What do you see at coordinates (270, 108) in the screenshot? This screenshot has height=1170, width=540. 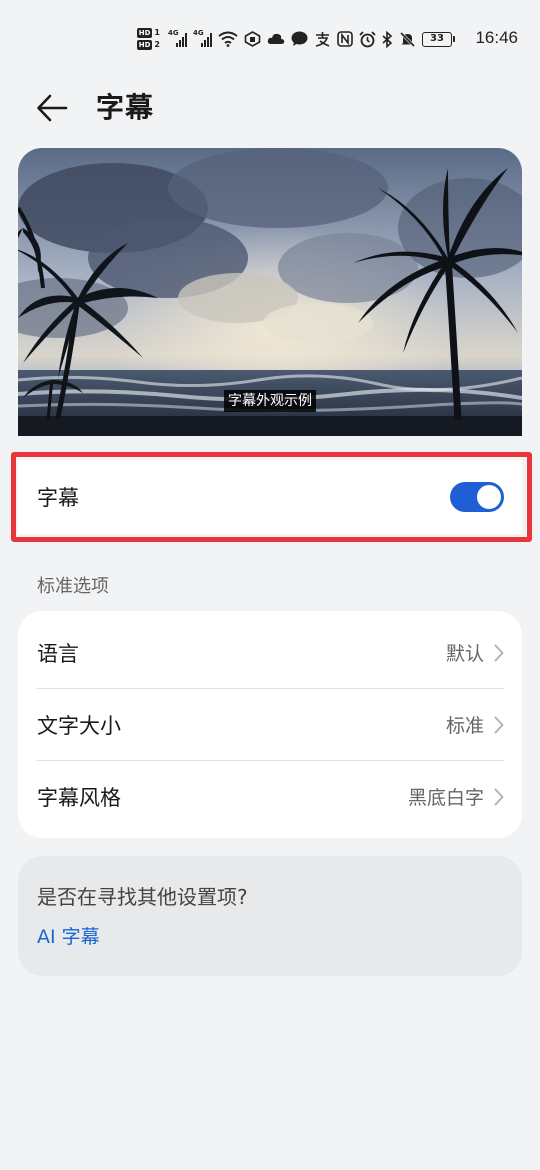 I see `app-header: 字幕` at bounding box center [270, 108].